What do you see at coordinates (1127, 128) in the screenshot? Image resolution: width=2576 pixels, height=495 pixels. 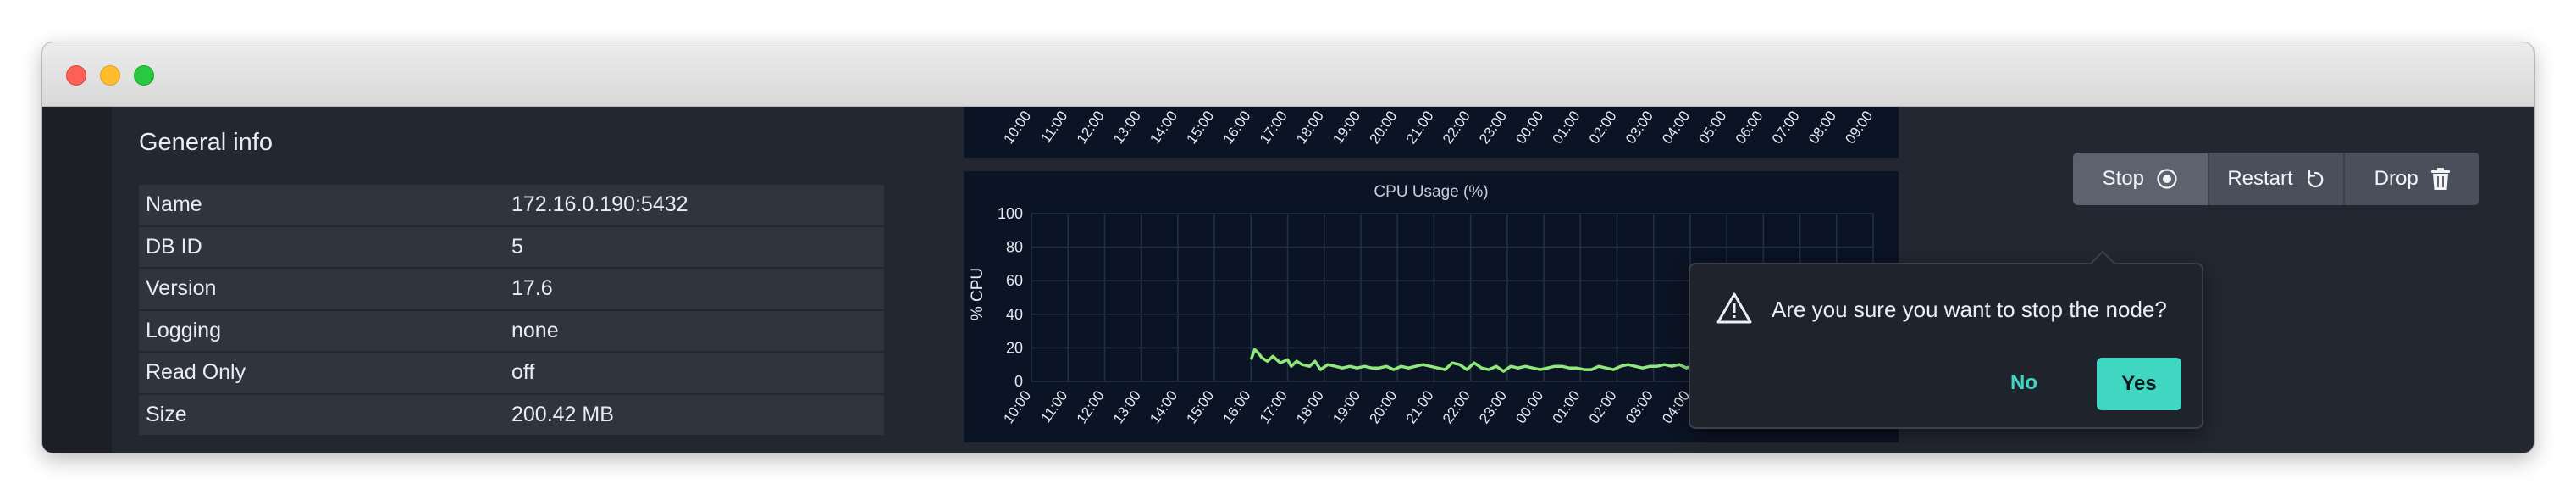 I see `previous-chart-x-tick-label: 13:00` at bounding box center [1127, 128].